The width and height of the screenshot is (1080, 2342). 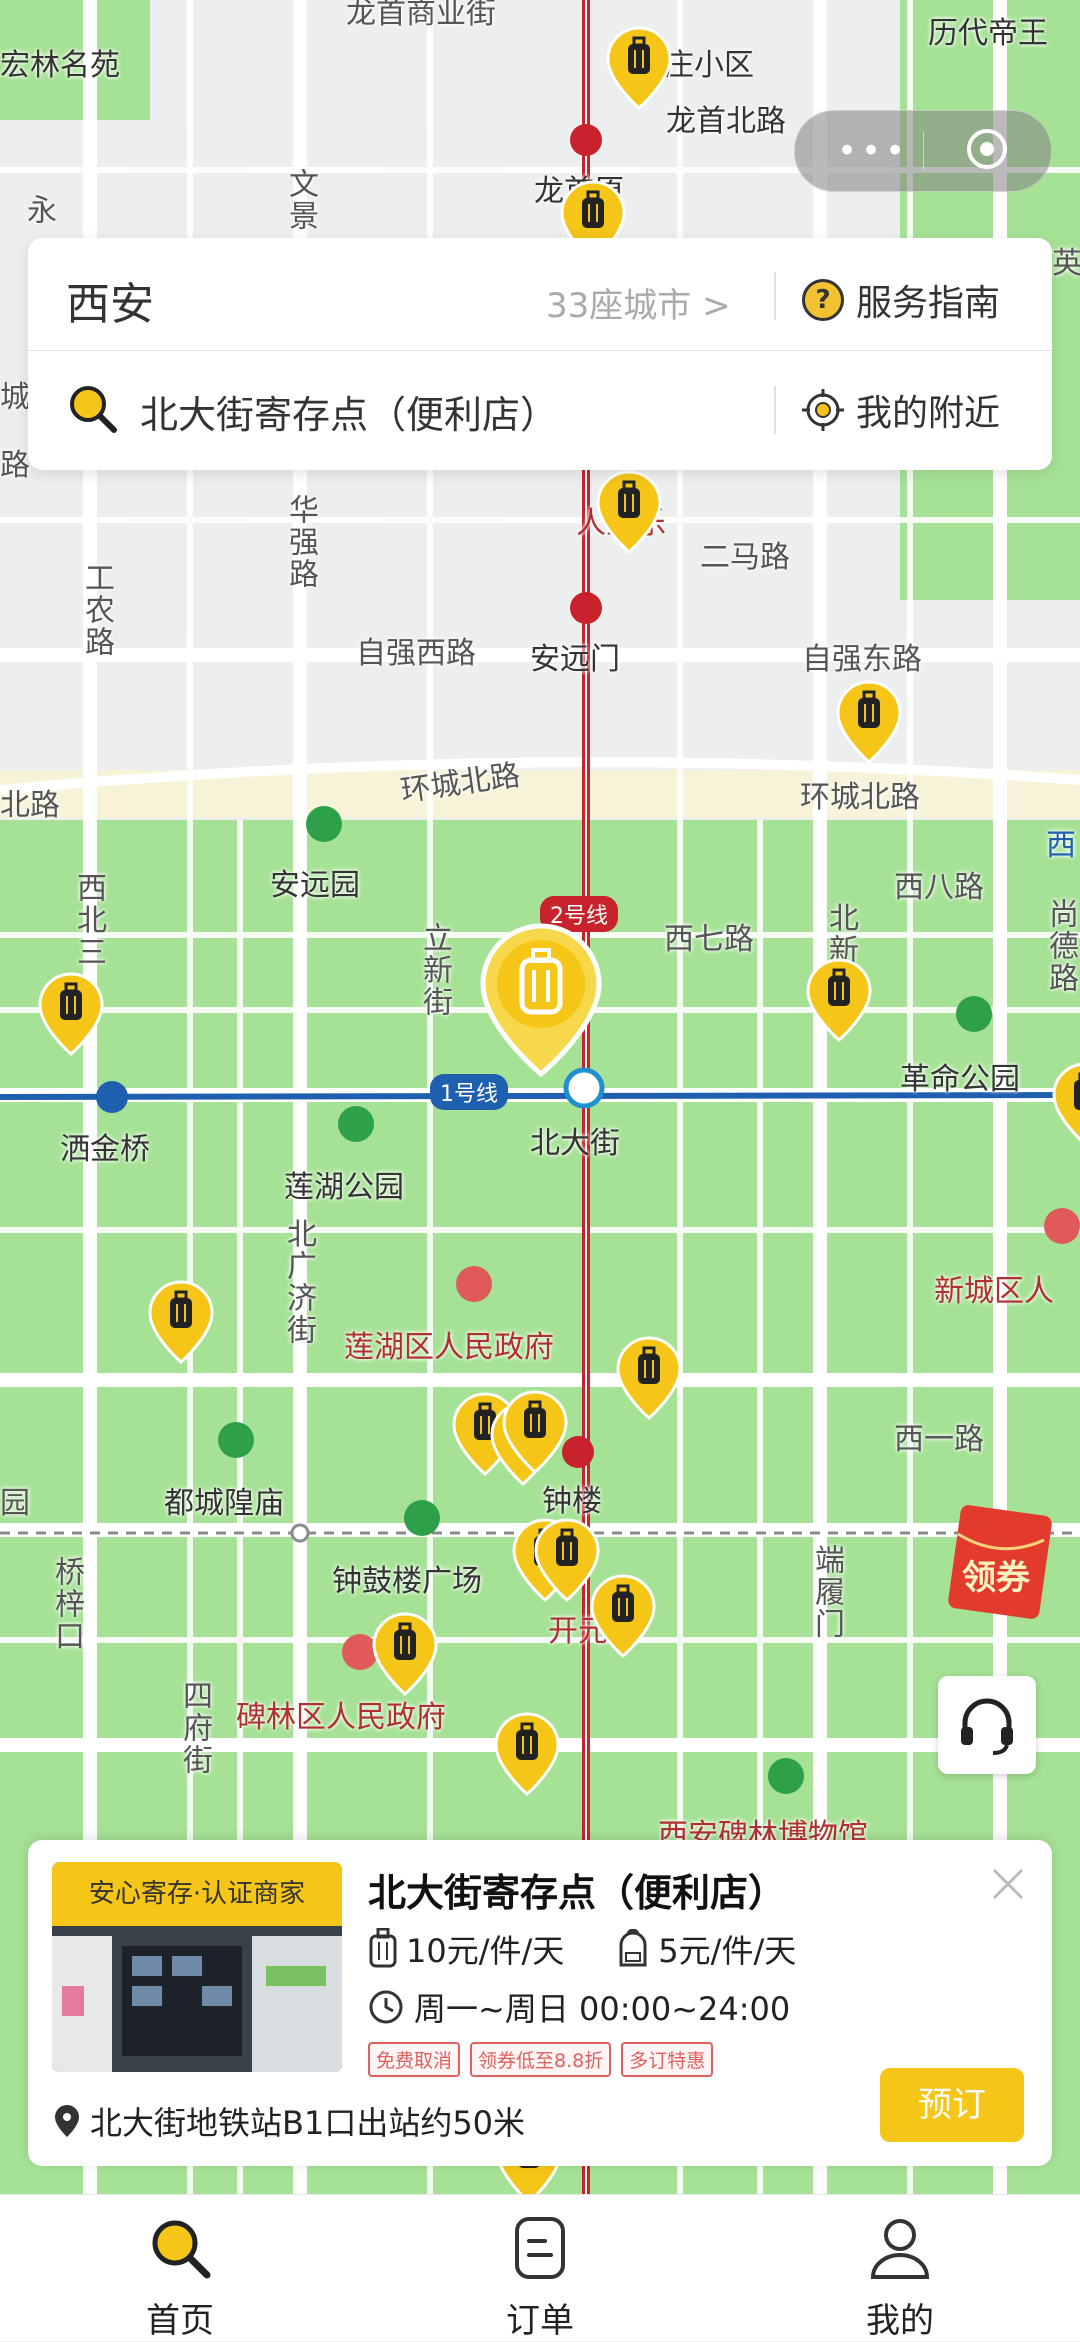 I want to click on map-label: 庄小区, so click(x=709, y=65).